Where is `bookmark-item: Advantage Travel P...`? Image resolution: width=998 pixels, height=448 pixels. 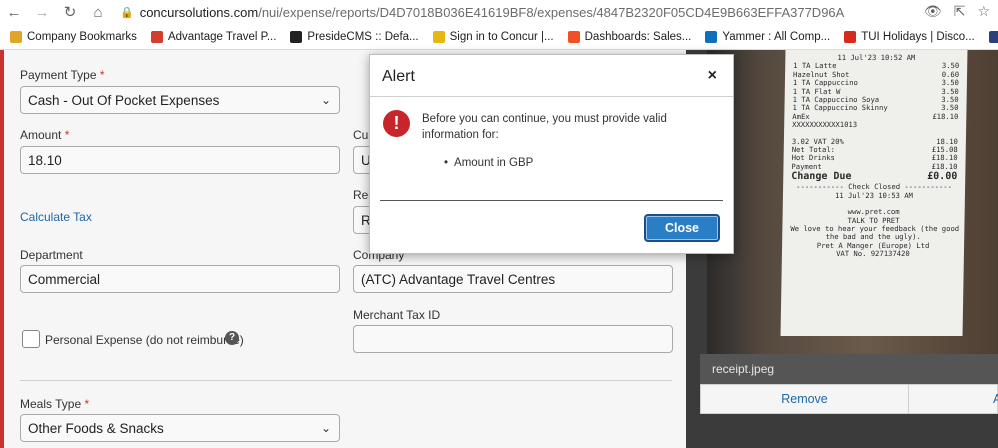 bookmark-item: Advantage Travel P... is located at coordinates (213, 36).